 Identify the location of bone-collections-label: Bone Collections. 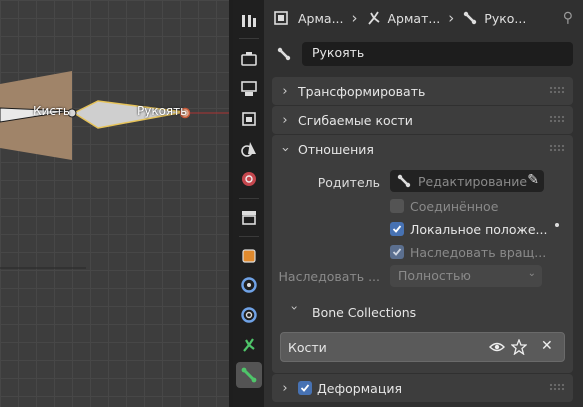
(364, 312).